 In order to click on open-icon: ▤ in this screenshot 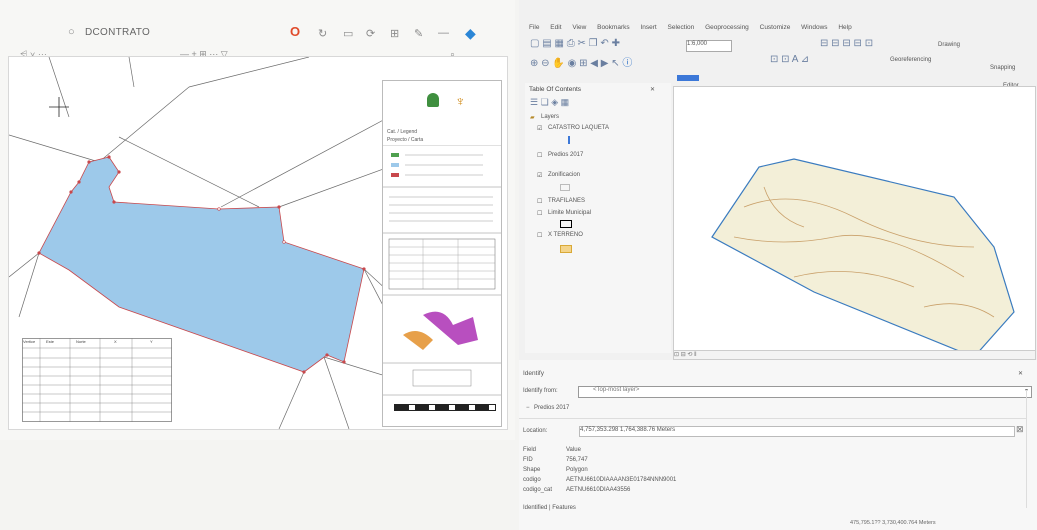, I will do `click(546, 43)`.